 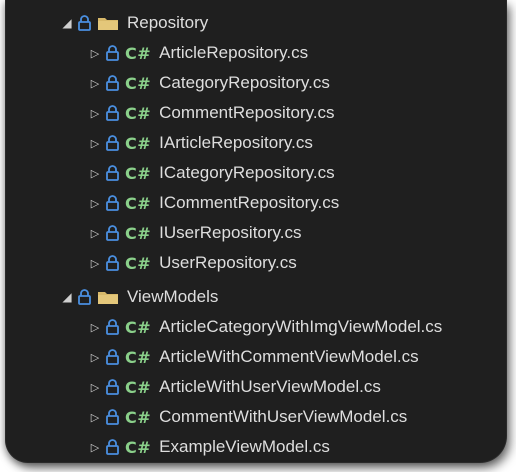 I want to click on file-row: ▷ C# ArticleRepository.cs, so click(x=256, y=53).